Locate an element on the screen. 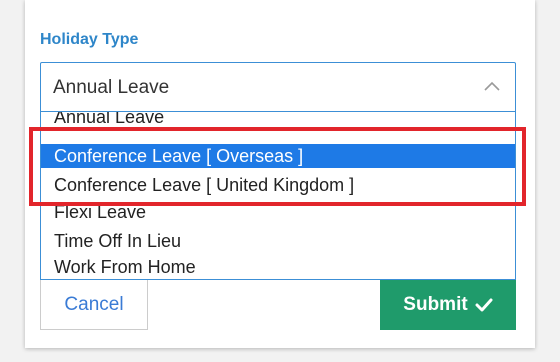 The width and height of the screenshot is (560, 362). option-work-from-home: Work From Home is located at coordinates (278, 267).